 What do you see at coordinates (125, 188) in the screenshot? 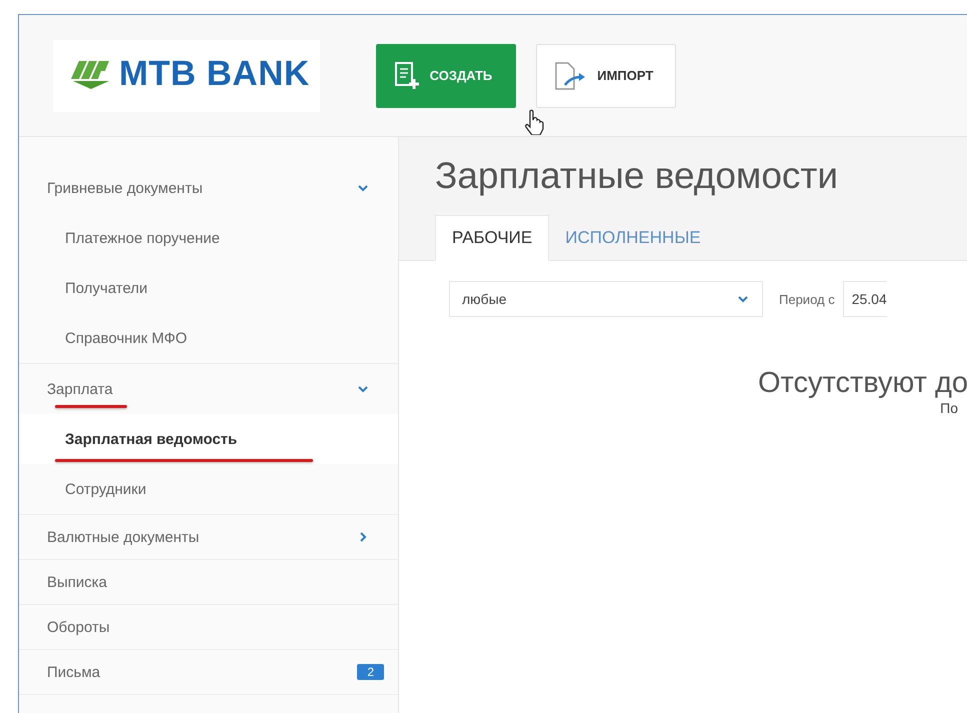
I see `sidebar-label: Гривневые документы` at bounding box center [125, 188].